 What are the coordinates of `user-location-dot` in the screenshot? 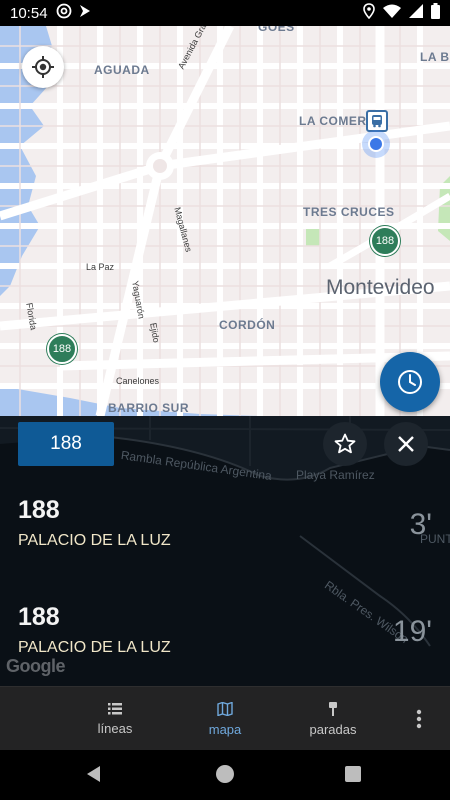 It's located at (376, 144).